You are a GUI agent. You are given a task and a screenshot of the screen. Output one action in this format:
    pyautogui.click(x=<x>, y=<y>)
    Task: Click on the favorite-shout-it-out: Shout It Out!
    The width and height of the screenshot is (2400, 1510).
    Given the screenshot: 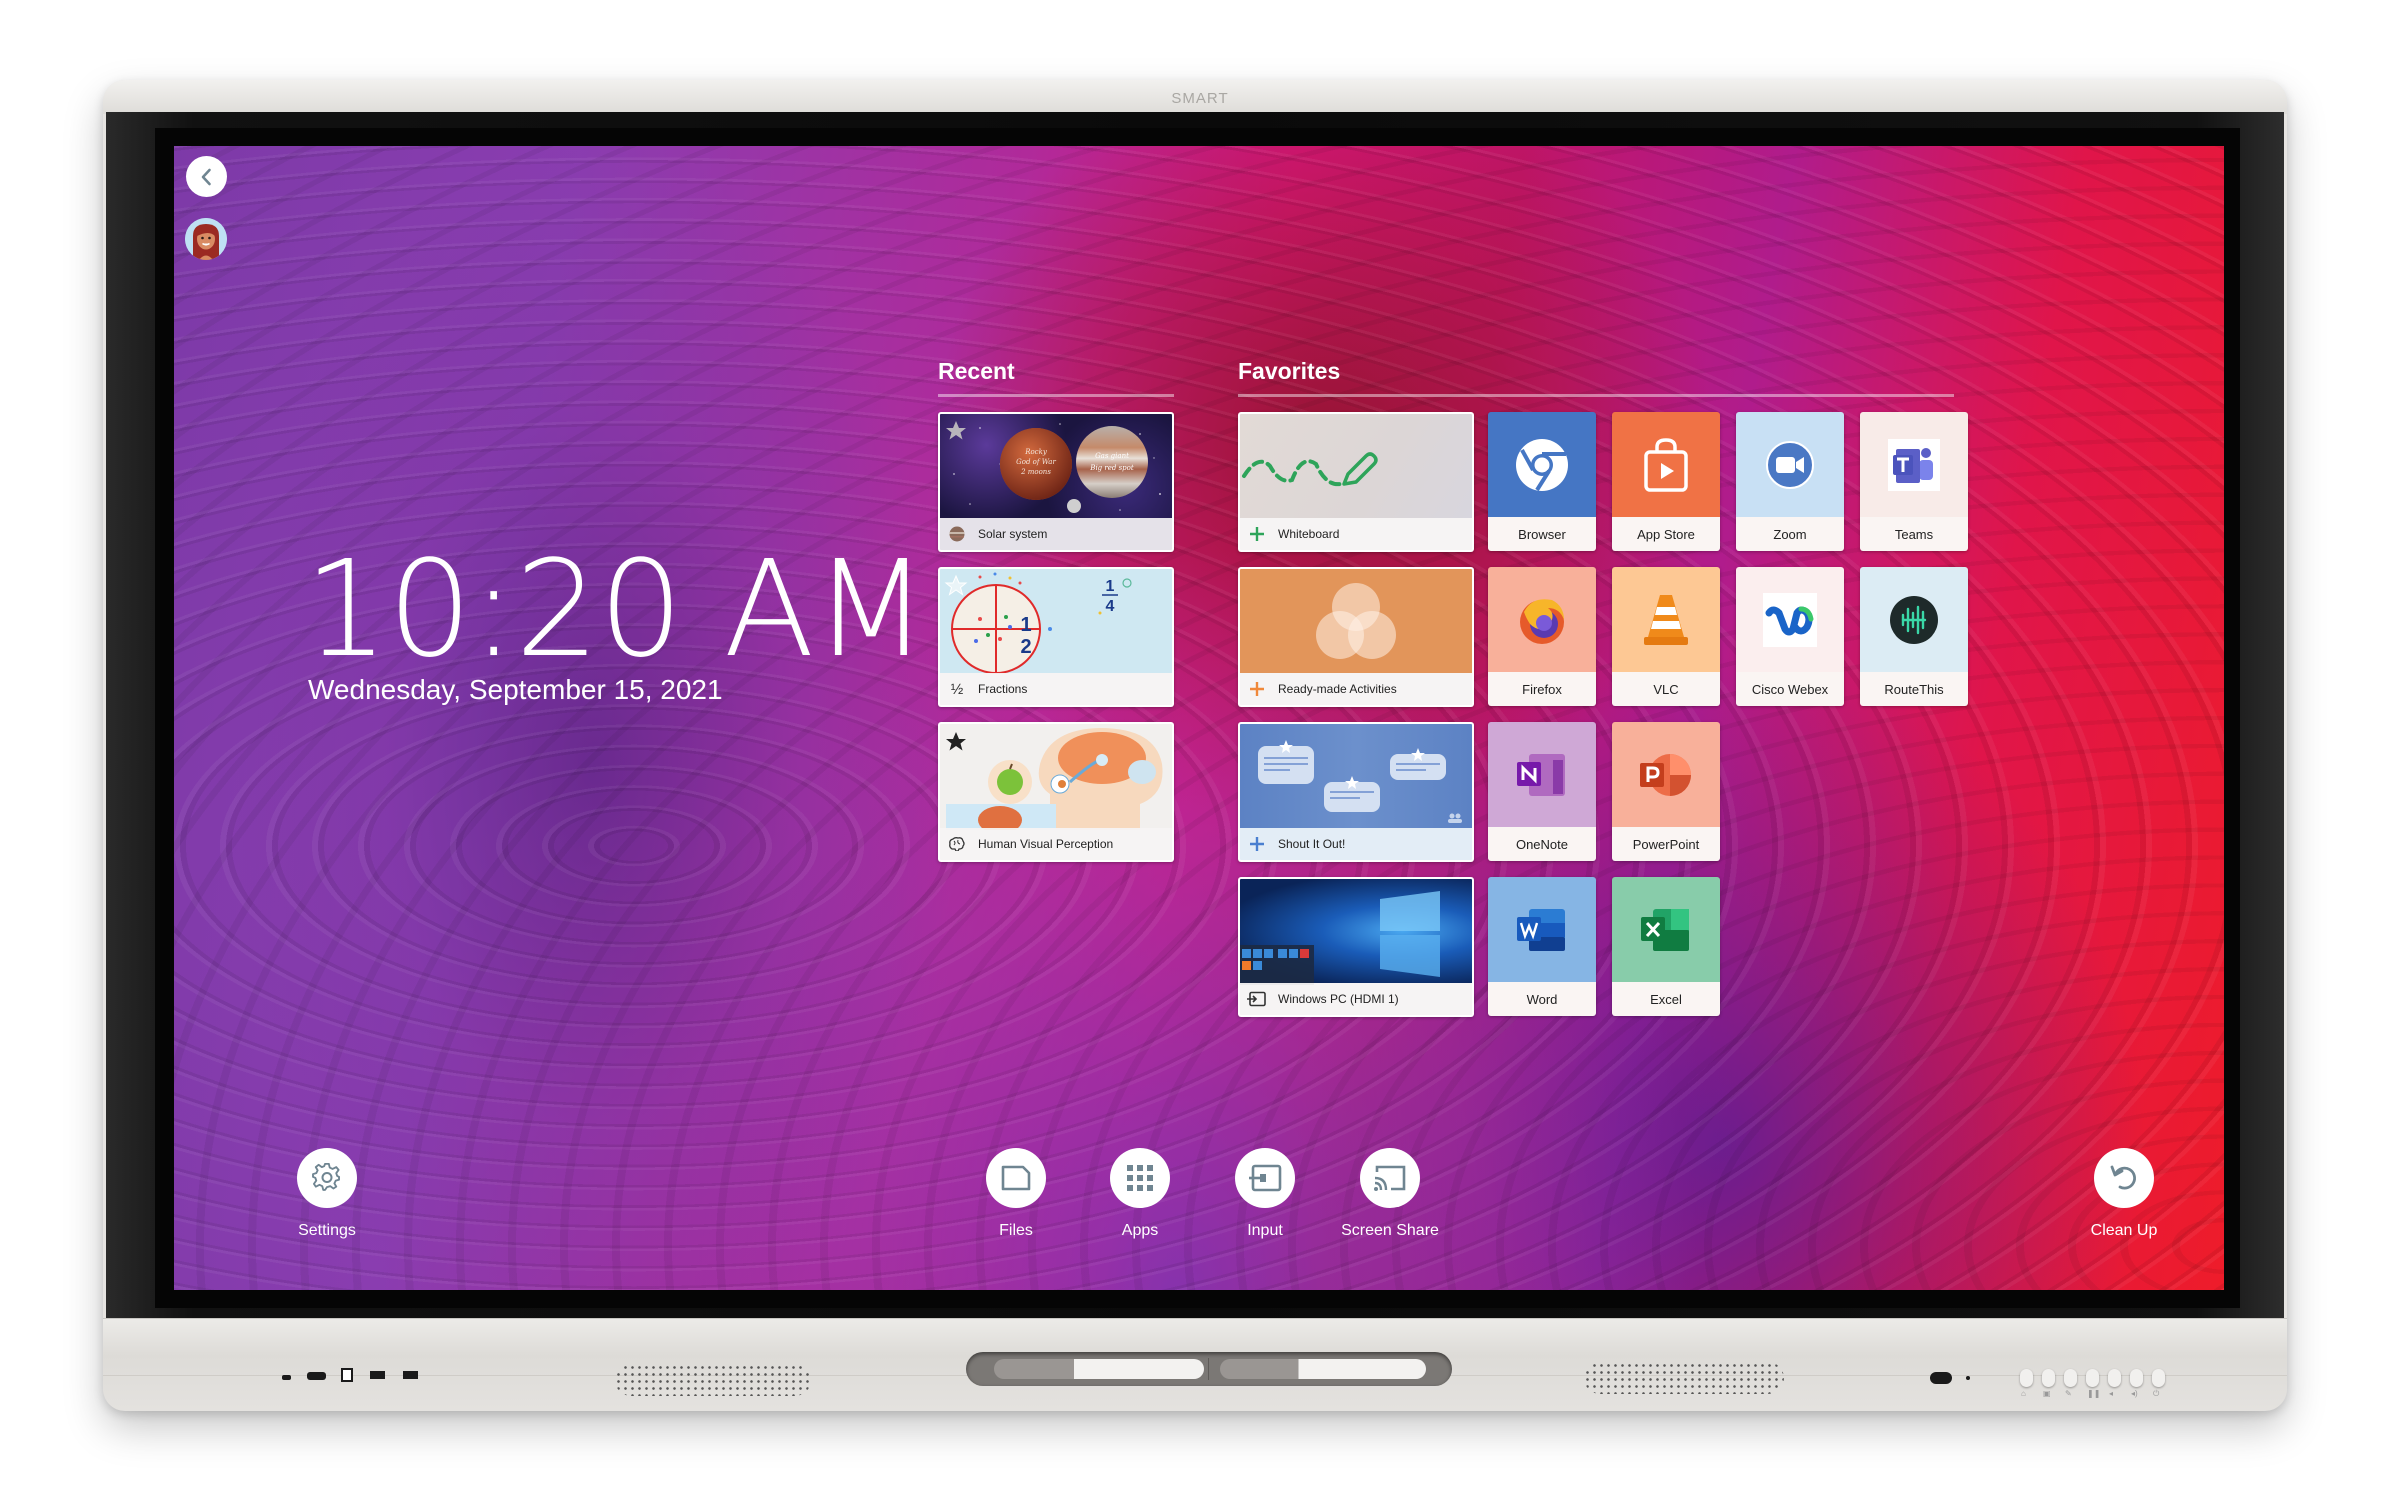 What is the action you would take?
    pyautogui.click(x=1356, y=792)
    